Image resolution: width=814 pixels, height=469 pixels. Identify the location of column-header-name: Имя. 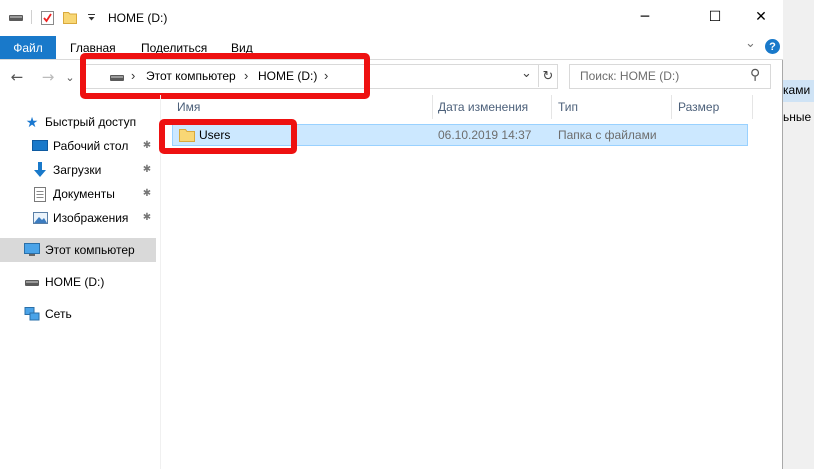
(301, 107).